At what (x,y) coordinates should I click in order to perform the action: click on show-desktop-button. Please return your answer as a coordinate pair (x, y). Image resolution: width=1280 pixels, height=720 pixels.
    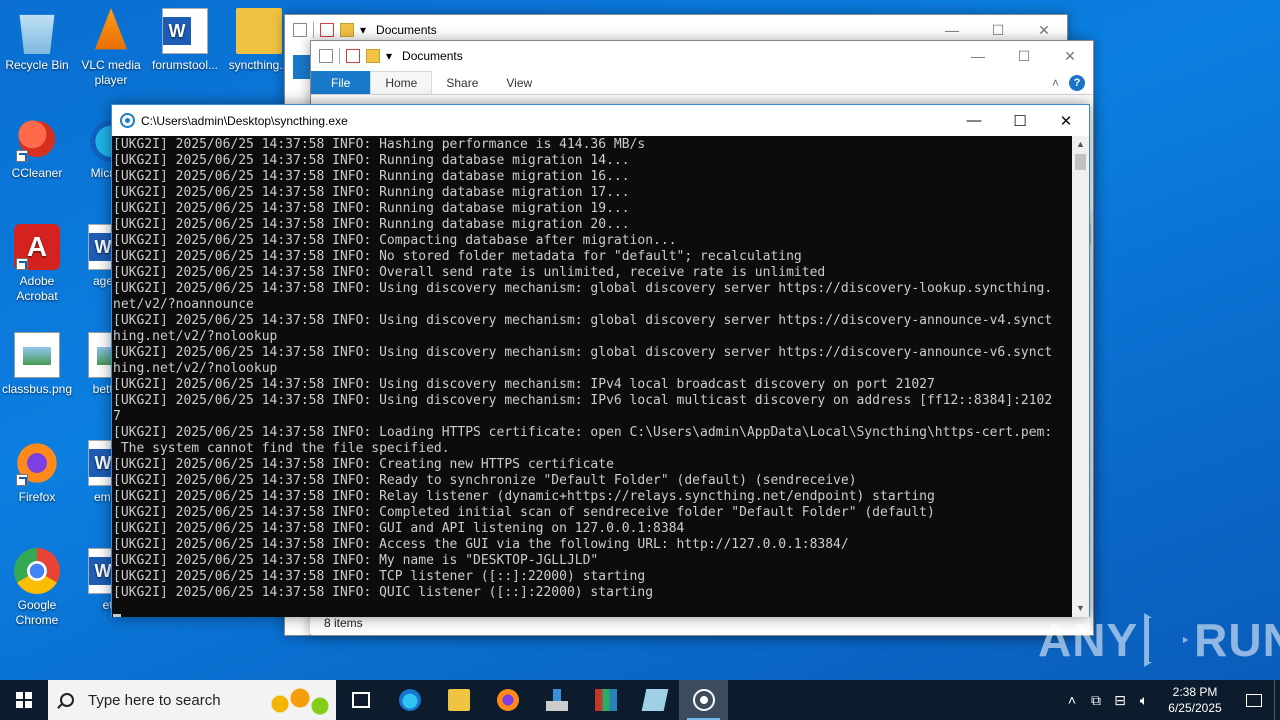
    Looking at the image, I should click on (1277, 700).